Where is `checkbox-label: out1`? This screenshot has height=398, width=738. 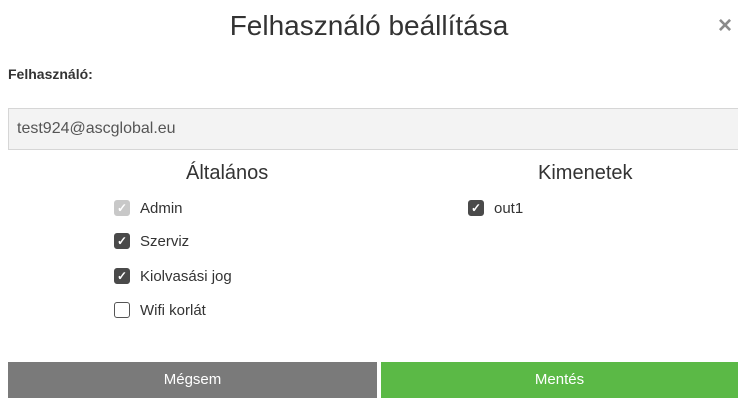 checkbox-label: out1 is located at coordinates (509, 208).